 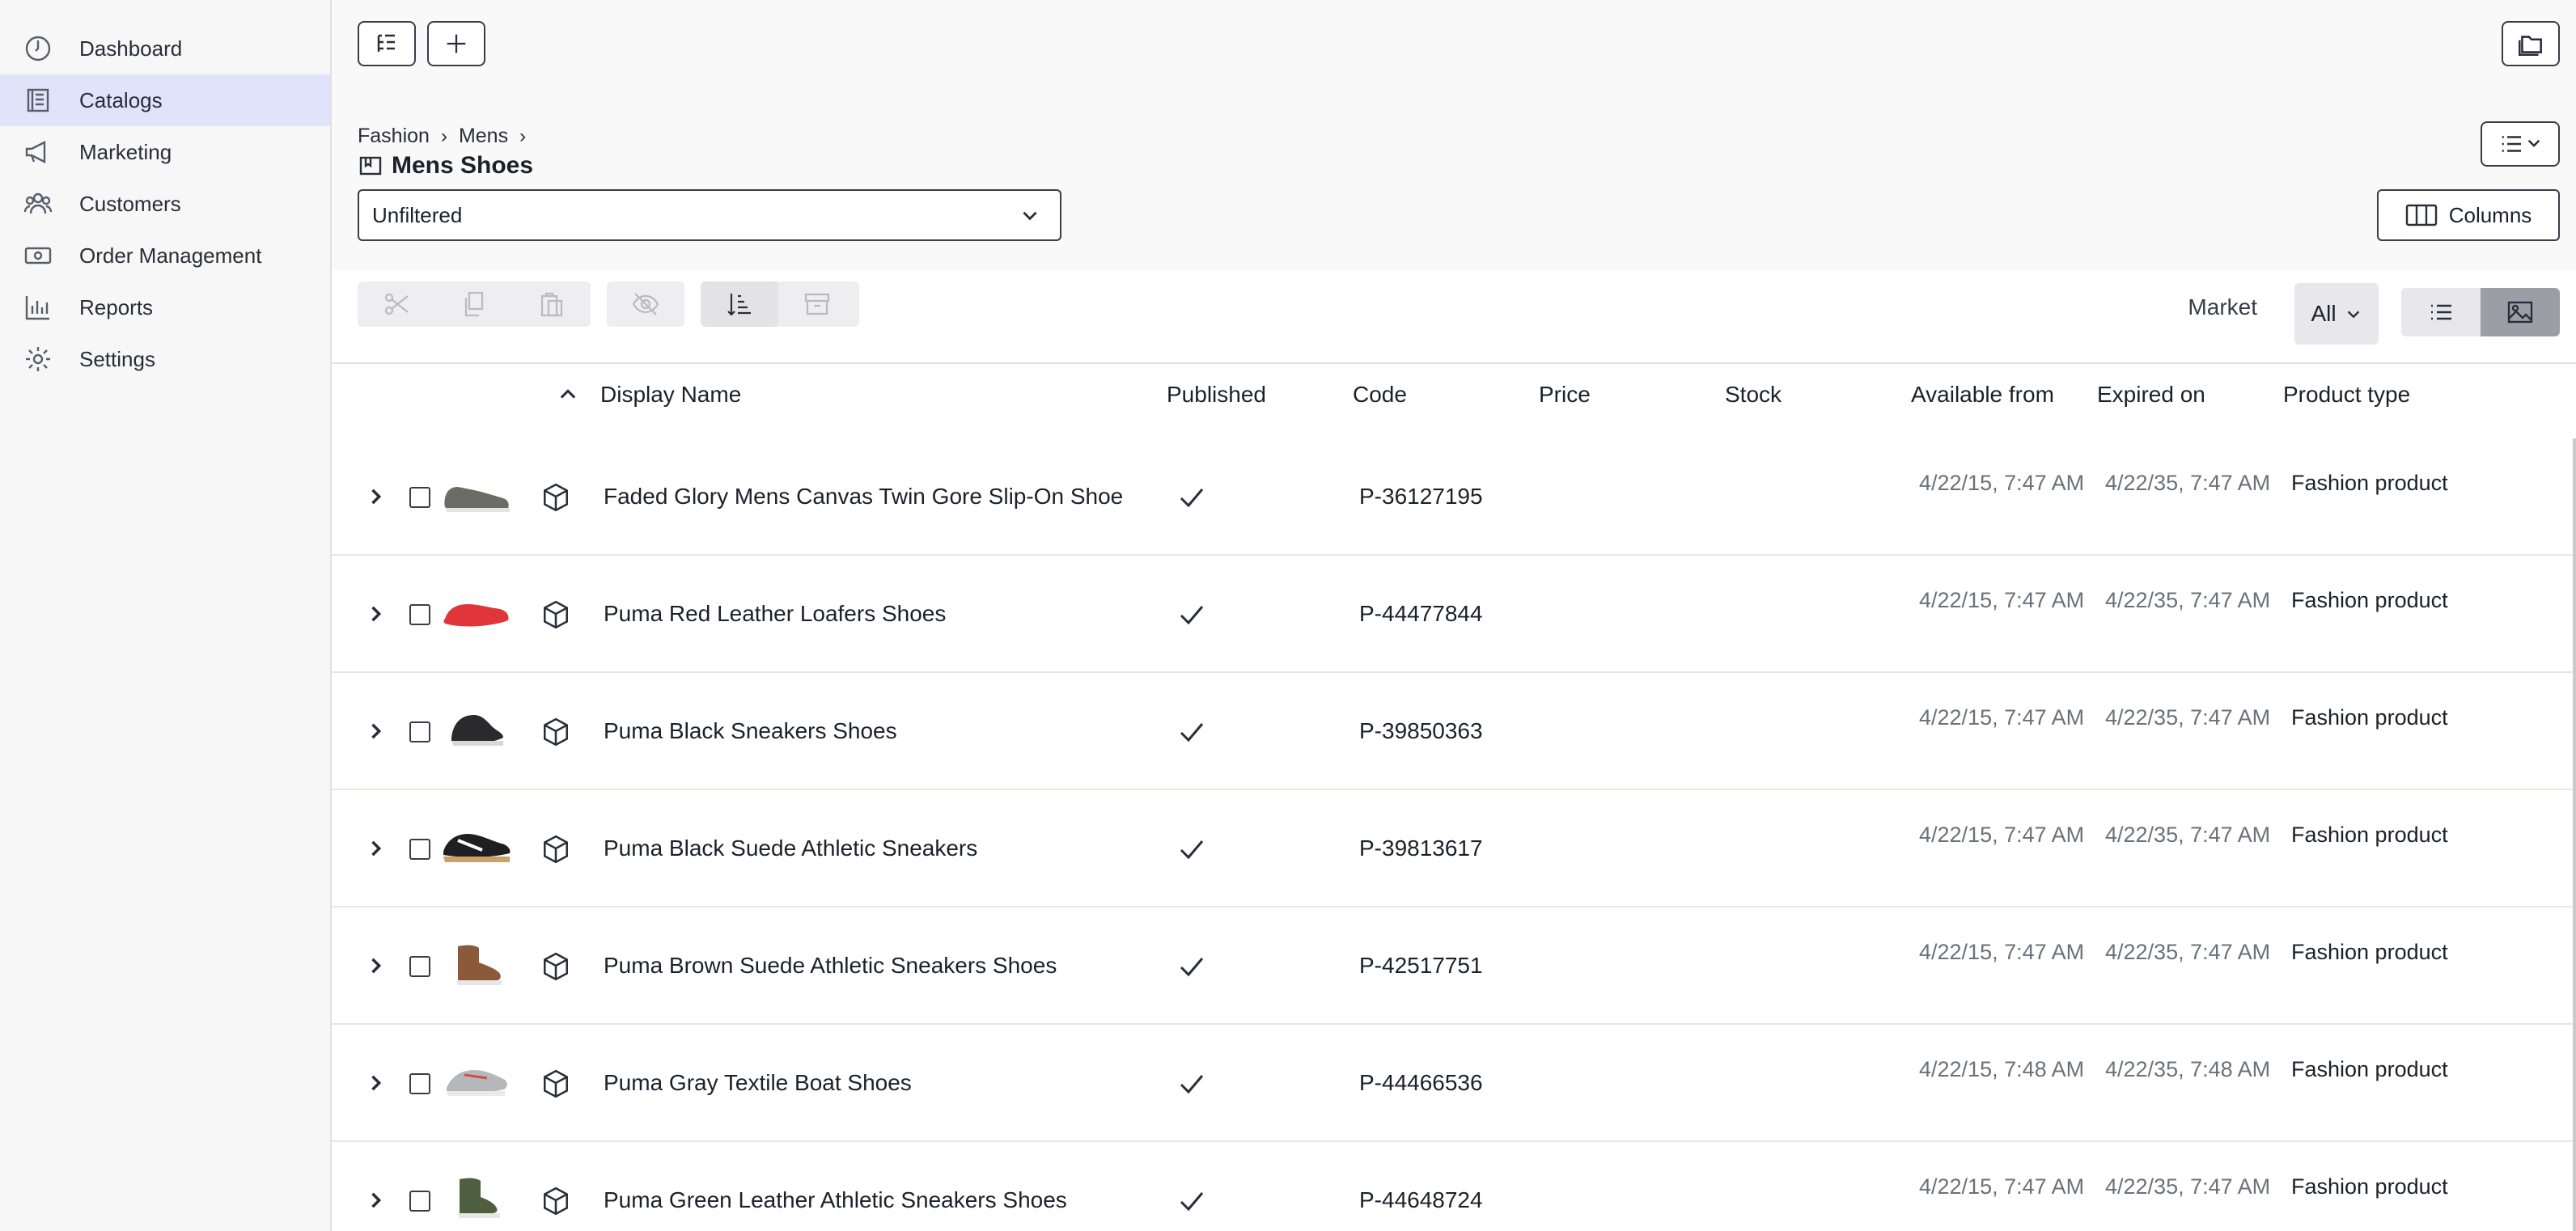 What do you see at coordinates (1565, 395) in the screenshot?
I see `column-header-price: Price` at bounding box center [1565, 395].